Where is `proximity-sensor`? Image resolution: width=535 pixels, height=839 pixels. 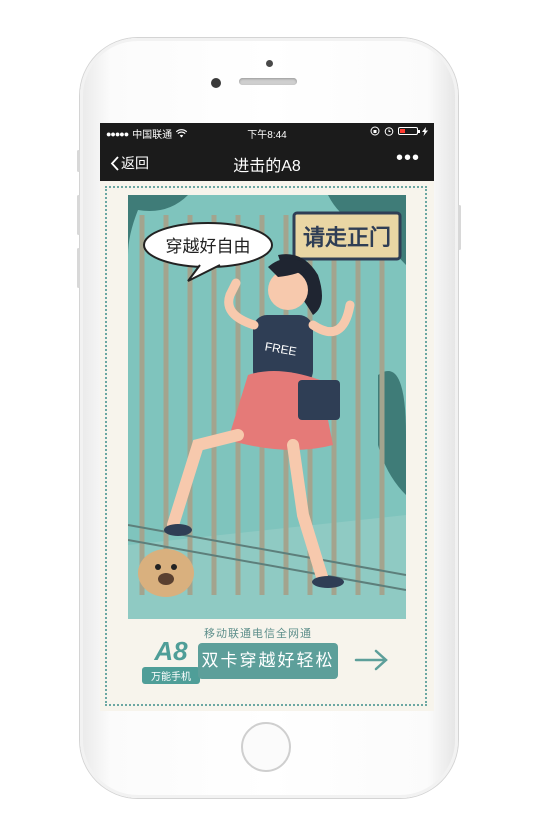
proximity-sensor is located at coordinates (269, 63).